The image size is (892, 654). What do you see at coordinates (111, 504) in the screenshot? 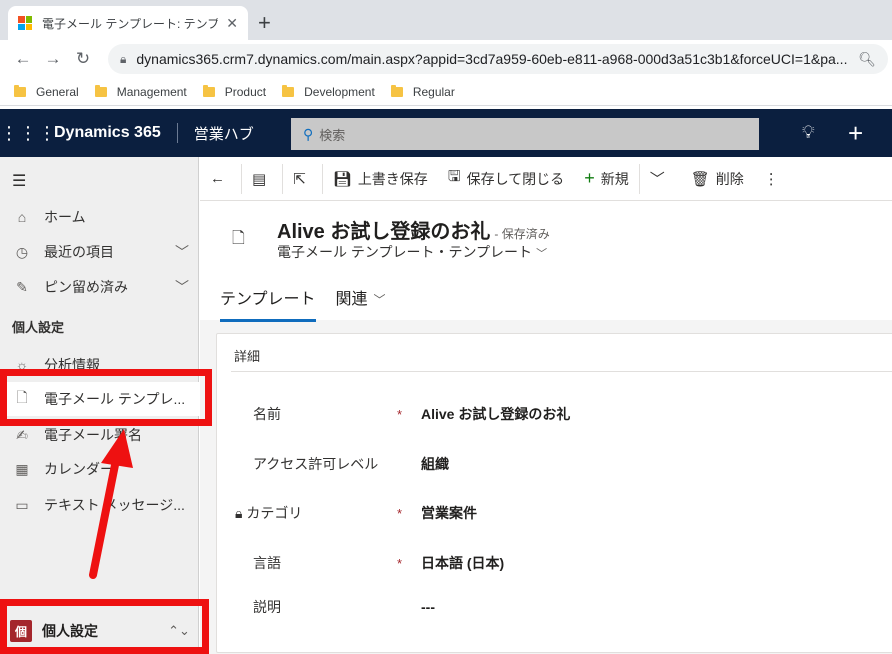
I see `annotation-arrow` at bounding box center [111, 504].